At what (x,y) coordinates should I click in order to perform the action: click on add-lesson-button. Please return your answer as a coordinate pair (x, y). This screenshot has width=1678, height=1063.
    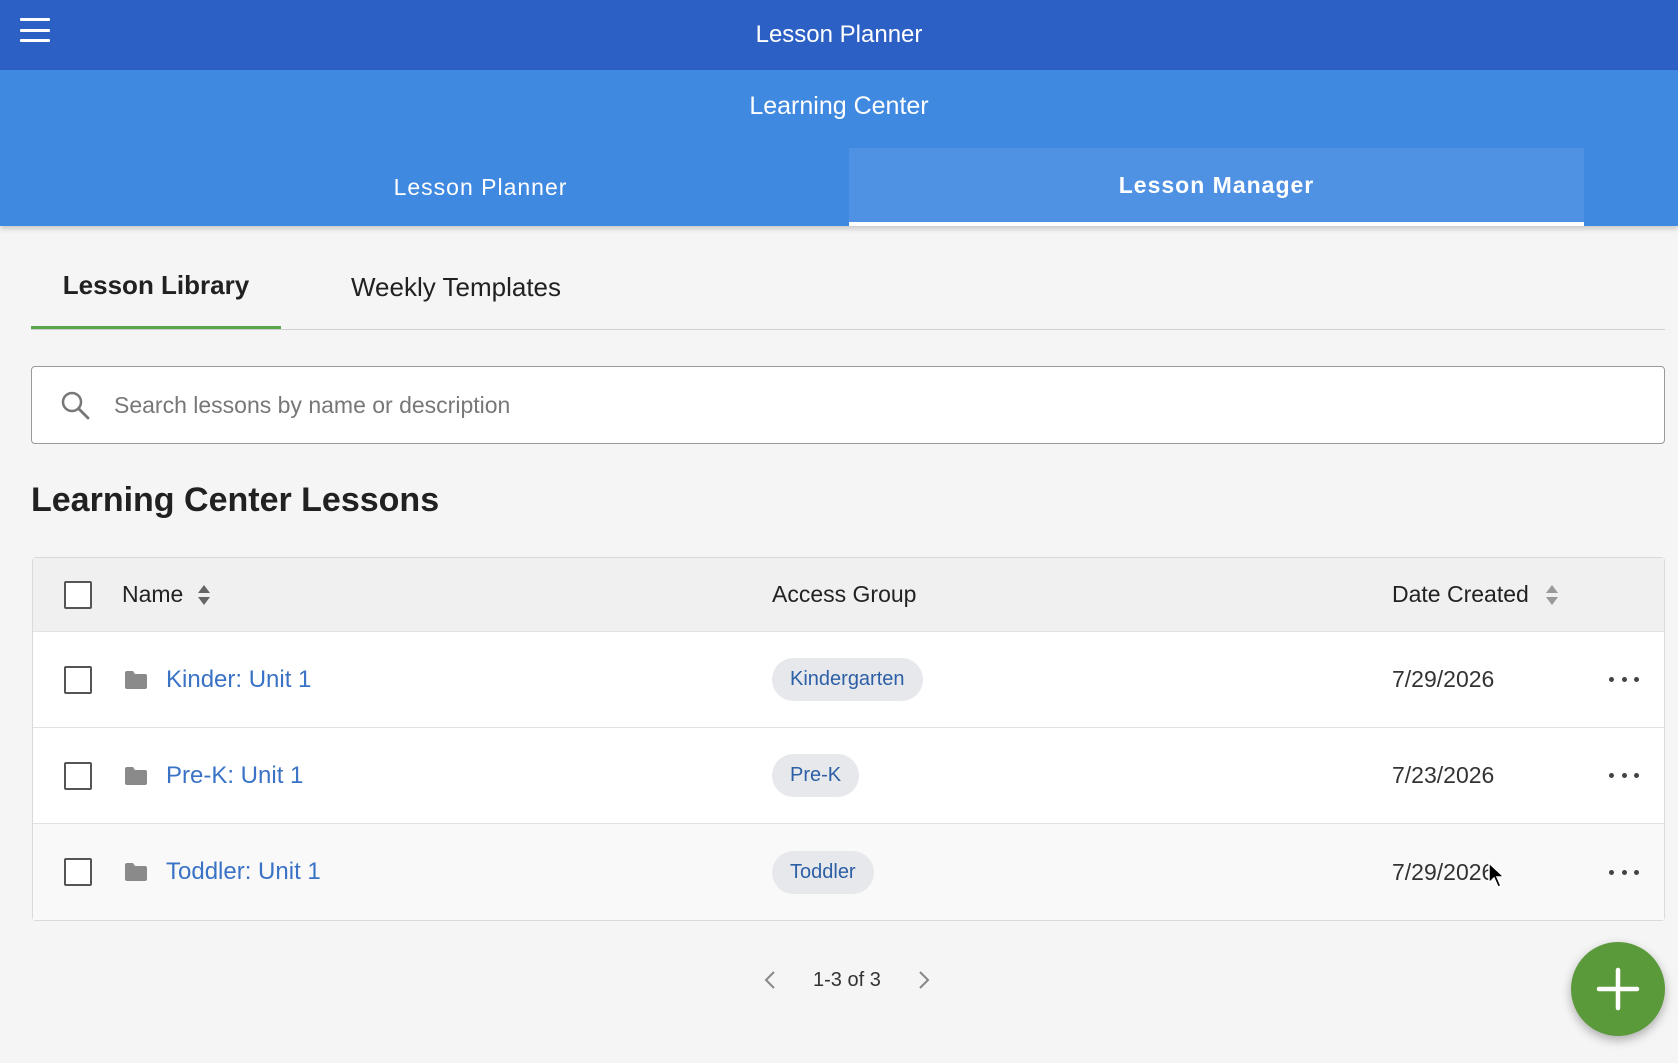
    Looking at the image, I should click on (1618, 989).